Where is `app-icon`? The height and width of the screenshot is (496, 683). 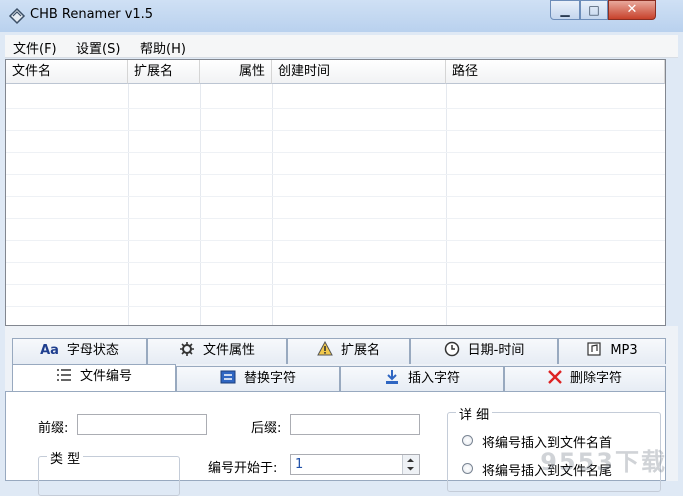
app-icon is located at coordinates (17, 16).